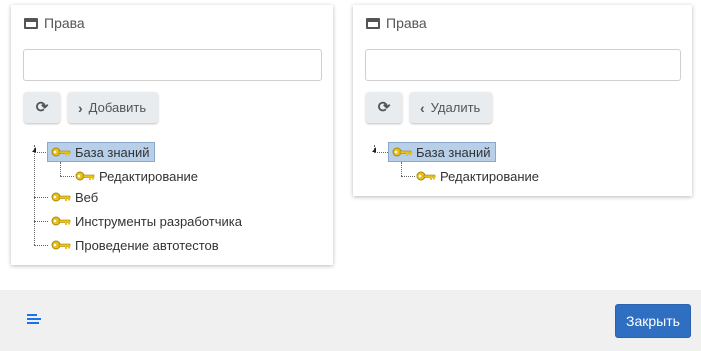 The width and height of the screenshot is (701, 351). I want to click on tree-node: Проведение автотестов, so click(135, 245).